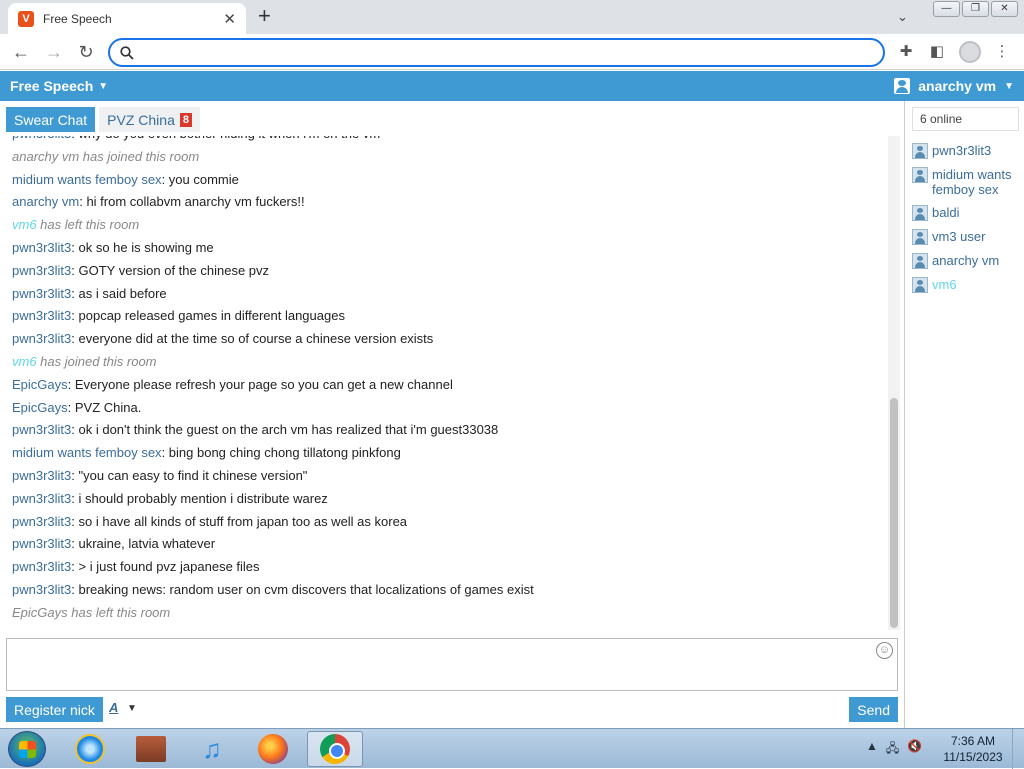 The image size is (1024, 769). I want to click on more-menu-icon: ⋮, so click(1002, 52).